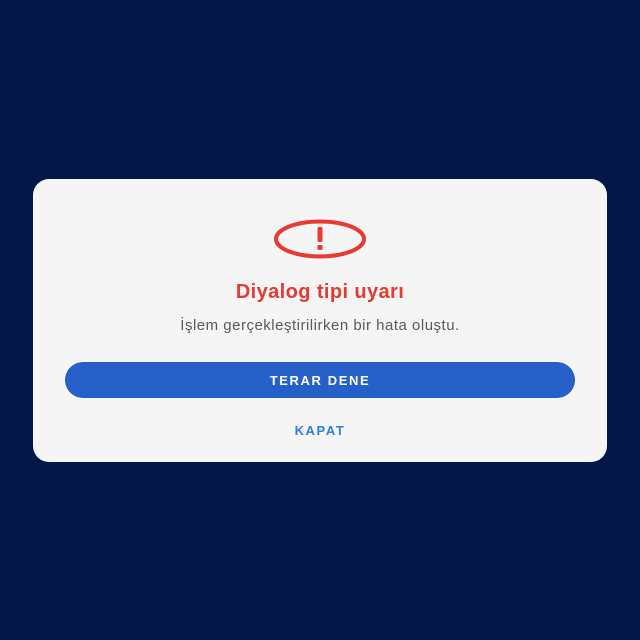 Image resolution: width=640 pixels, height=640 pixels. I want to click on retry-button: TERAR DENE, so click(320, 380).